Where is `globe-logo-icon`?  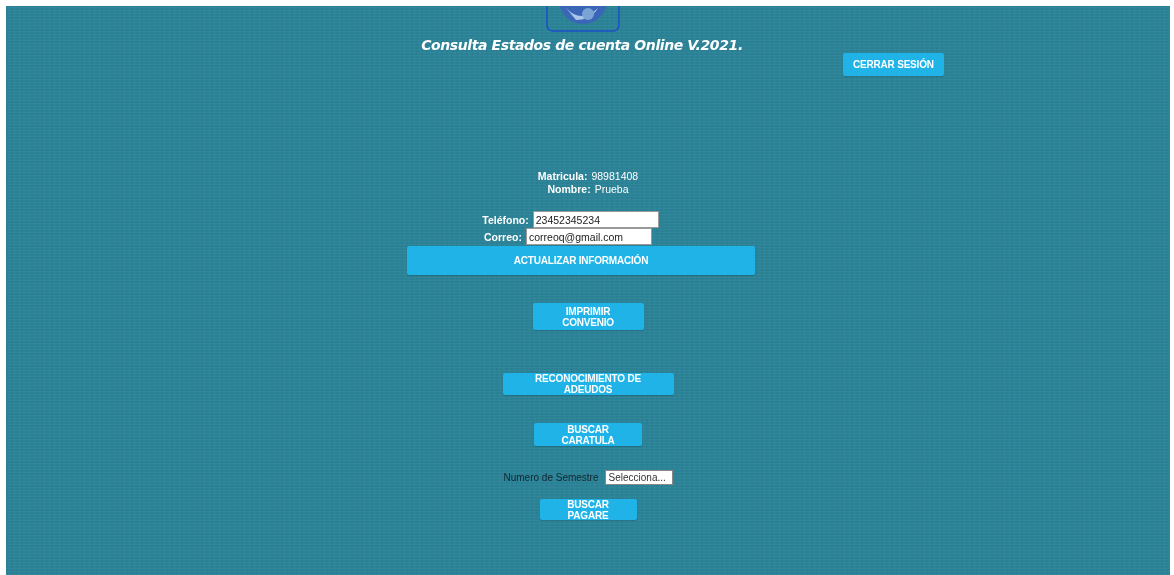
globe-logo-icon is located at coordinates (583, 19).